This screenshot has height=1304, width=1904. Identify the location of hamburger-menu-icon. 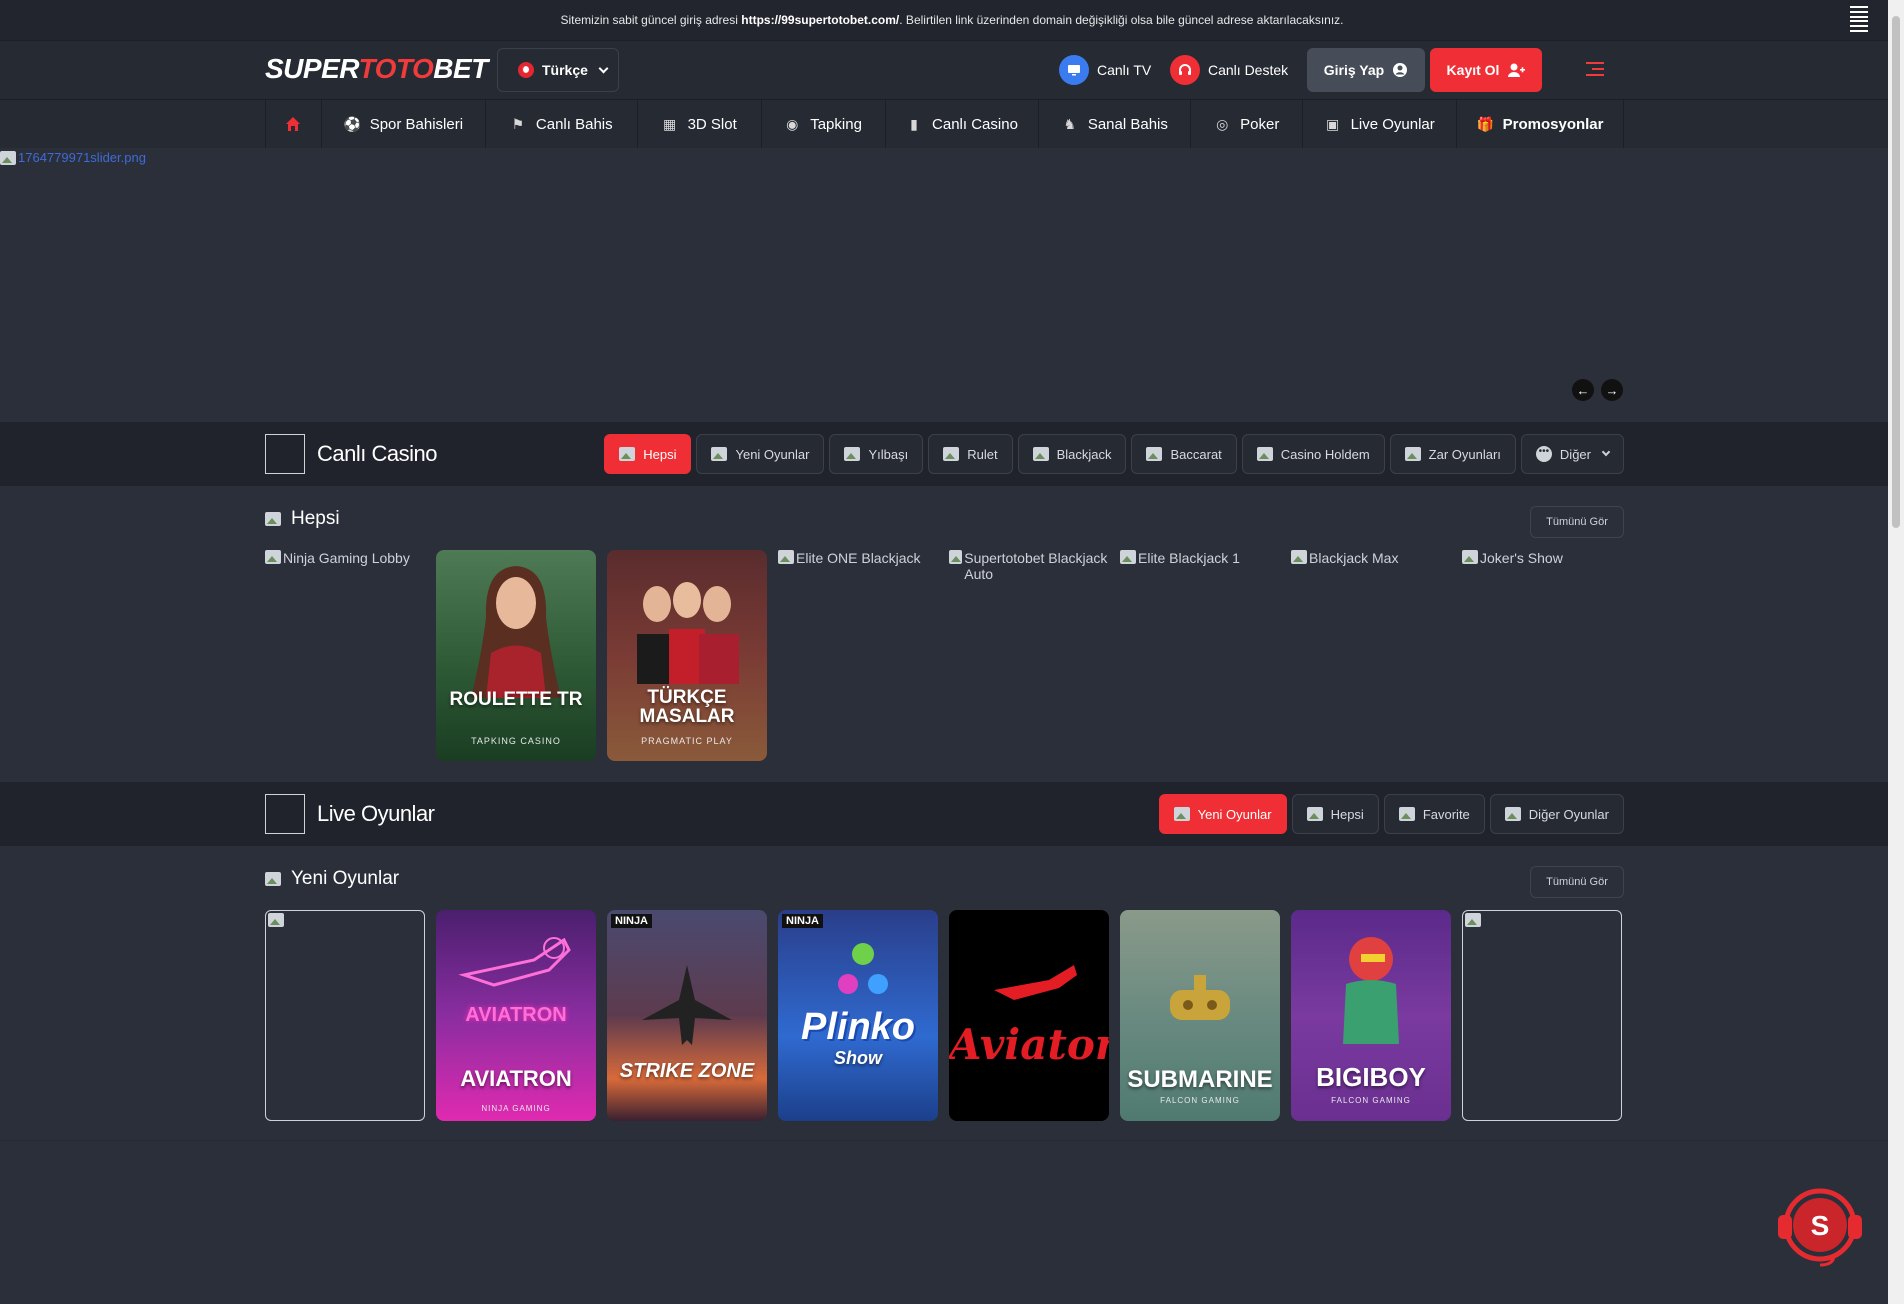
(1595, 69).